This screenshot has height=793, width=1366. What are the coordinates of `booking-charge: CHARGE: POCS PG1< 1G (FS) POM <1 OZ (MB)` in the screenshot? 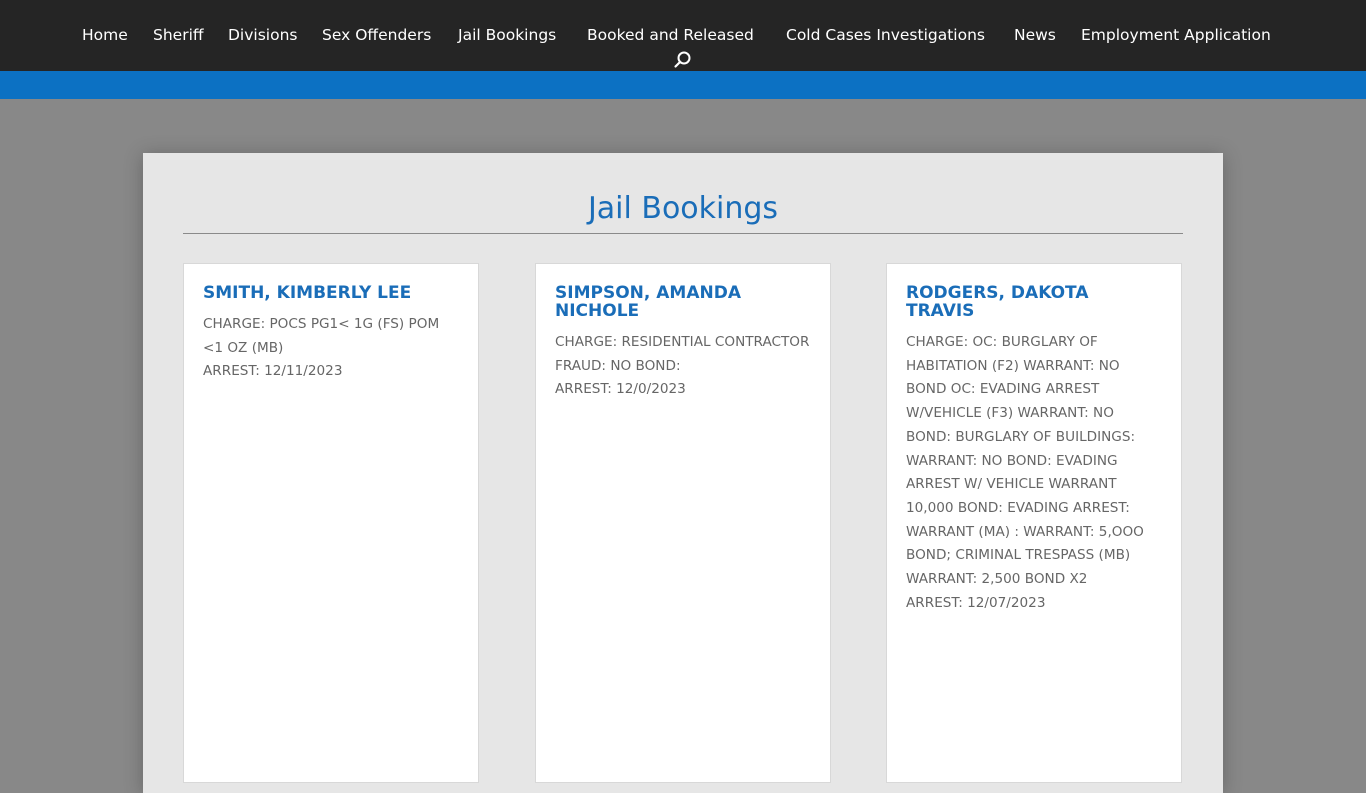 It's located at (321, 336).